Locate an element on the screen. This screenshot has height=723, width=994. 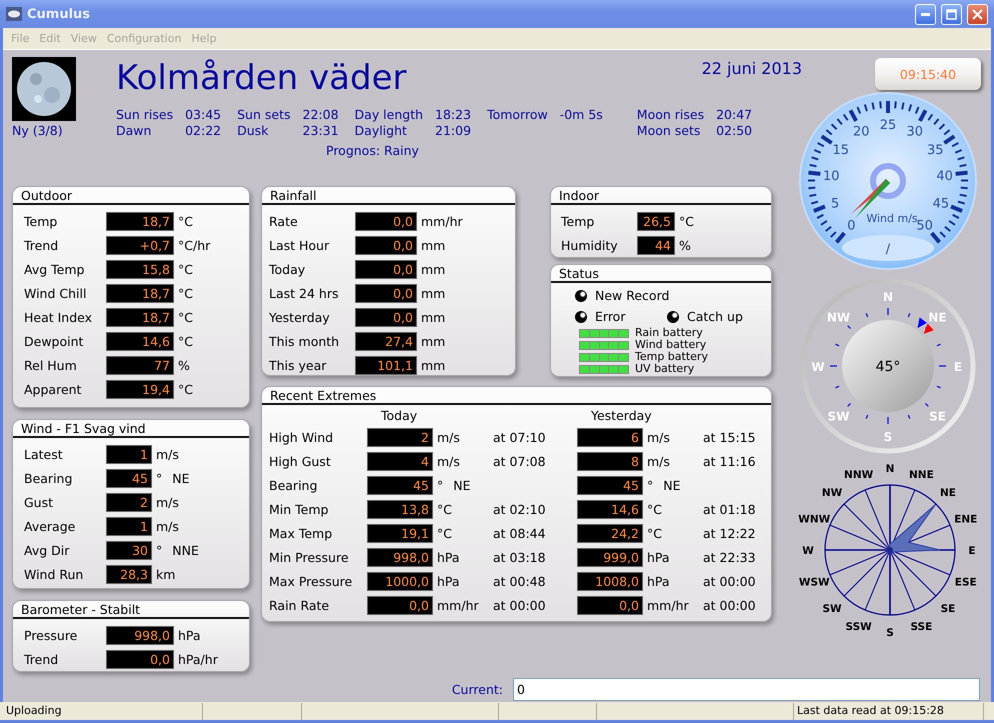
time-label: at 07:10 is located at coordinates (520, 437).